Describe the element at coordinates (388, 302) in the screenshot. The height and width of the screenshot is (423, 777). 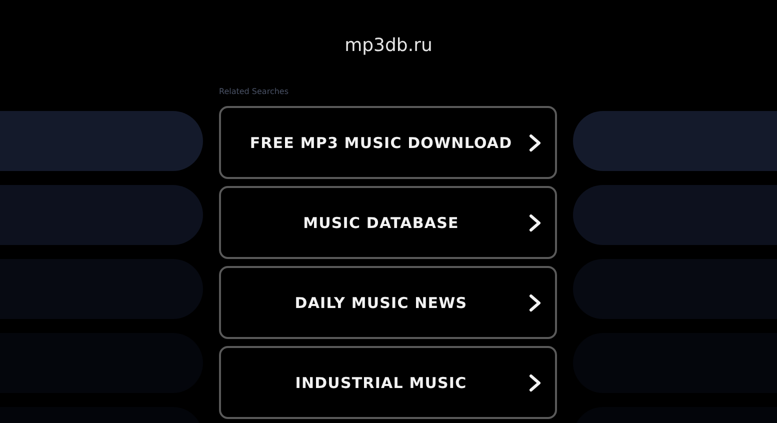
I see `search-link-button: DAILY MUSIC NEWS` at that location.